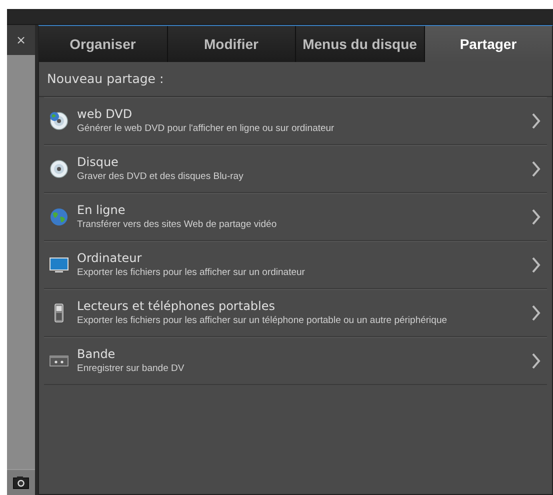  Describe the element at coordinates (360, 44) in the screenshot. I see `tab: Menus du disque` at that location.